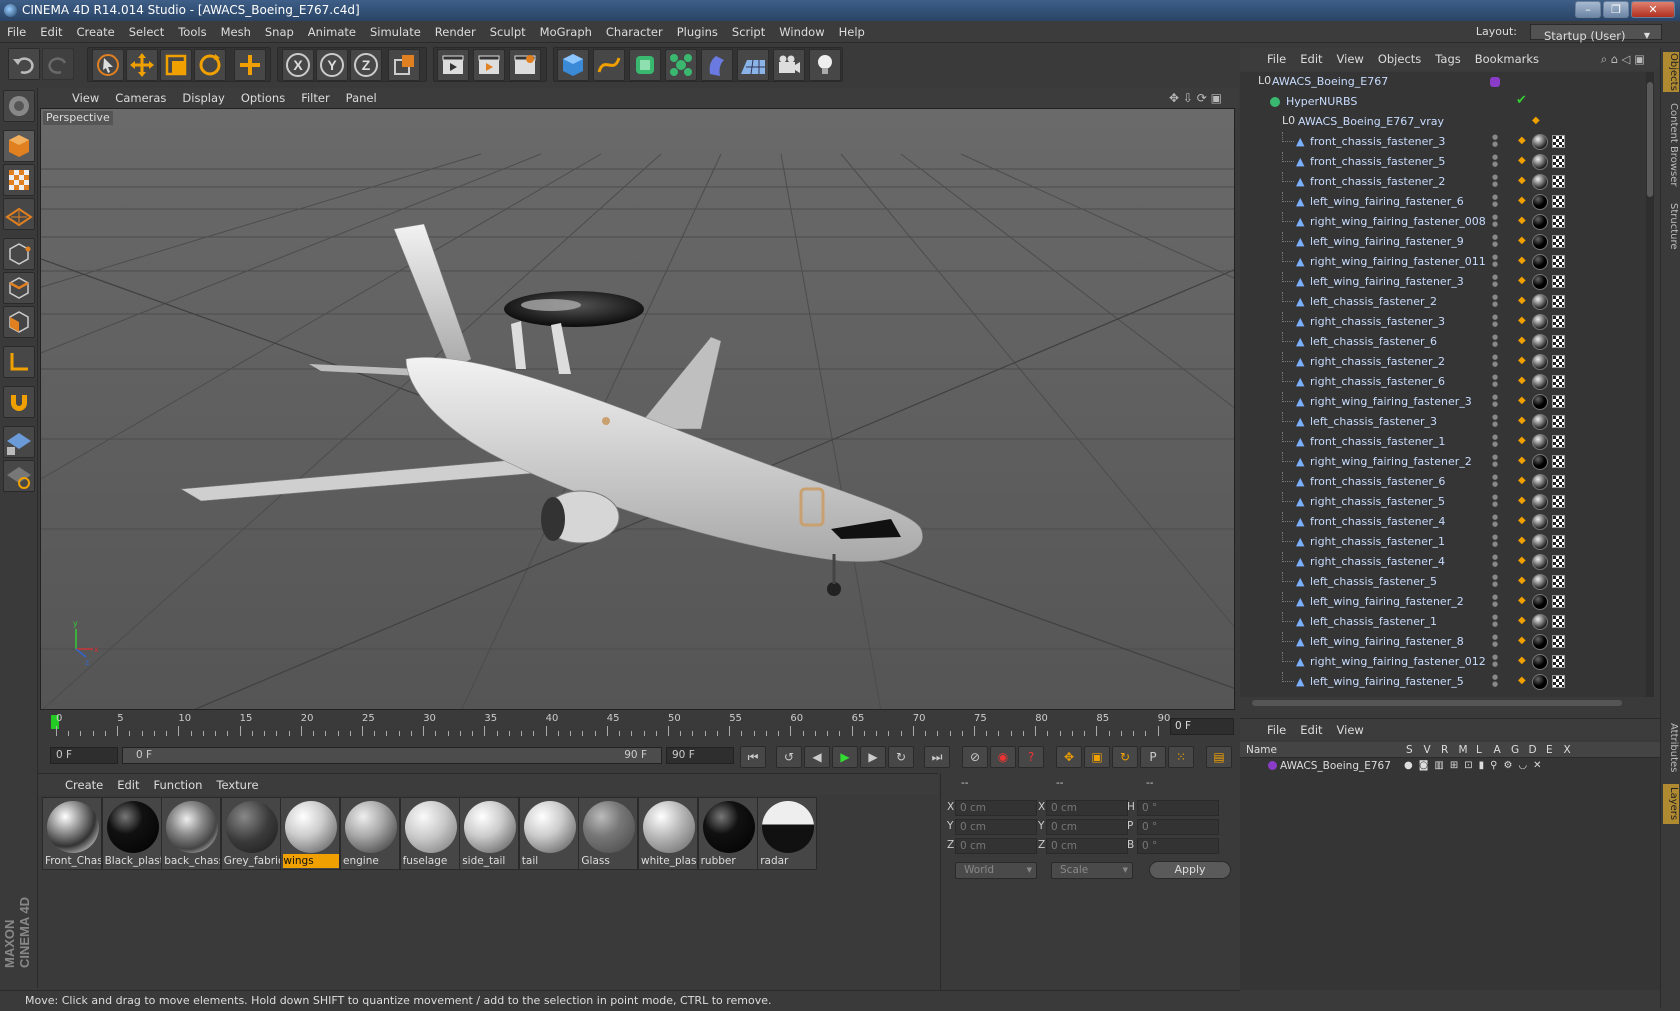 This screenshot has height=1011, width=1680. Describe the element at coordinates (1377, 562) in the screenshot. I see `tree-object-name: right_chassis_fastener_4` at that location.